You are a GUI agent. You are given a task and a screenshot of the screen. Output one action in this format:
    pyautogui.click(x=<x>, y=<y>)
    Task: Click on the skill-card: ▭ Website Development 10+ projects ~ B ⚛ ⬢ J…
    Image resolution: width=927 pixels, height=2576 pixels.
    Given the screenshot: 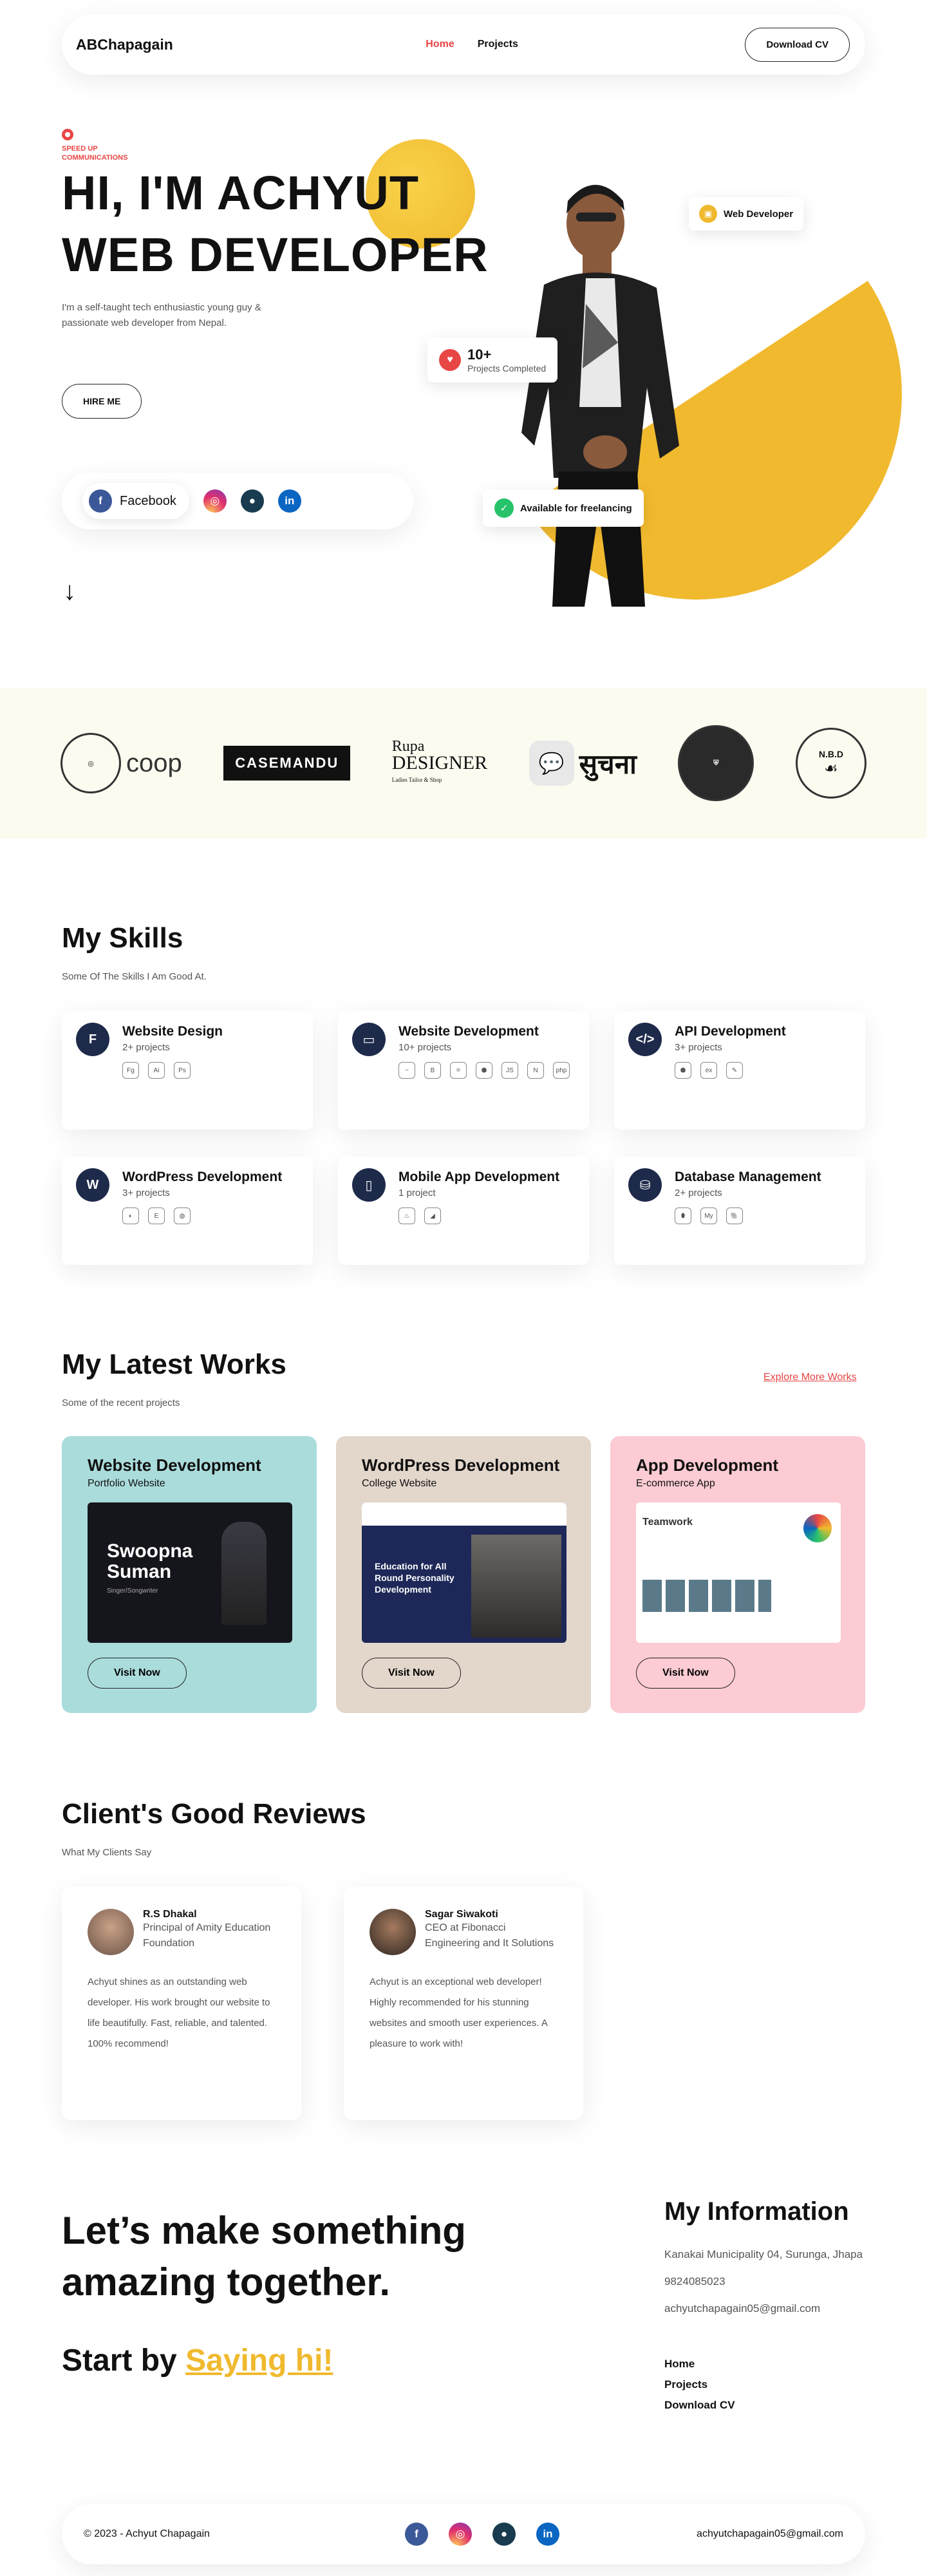 What is the action you would take?
    pyautogui.click(x=464, y=1070)
    